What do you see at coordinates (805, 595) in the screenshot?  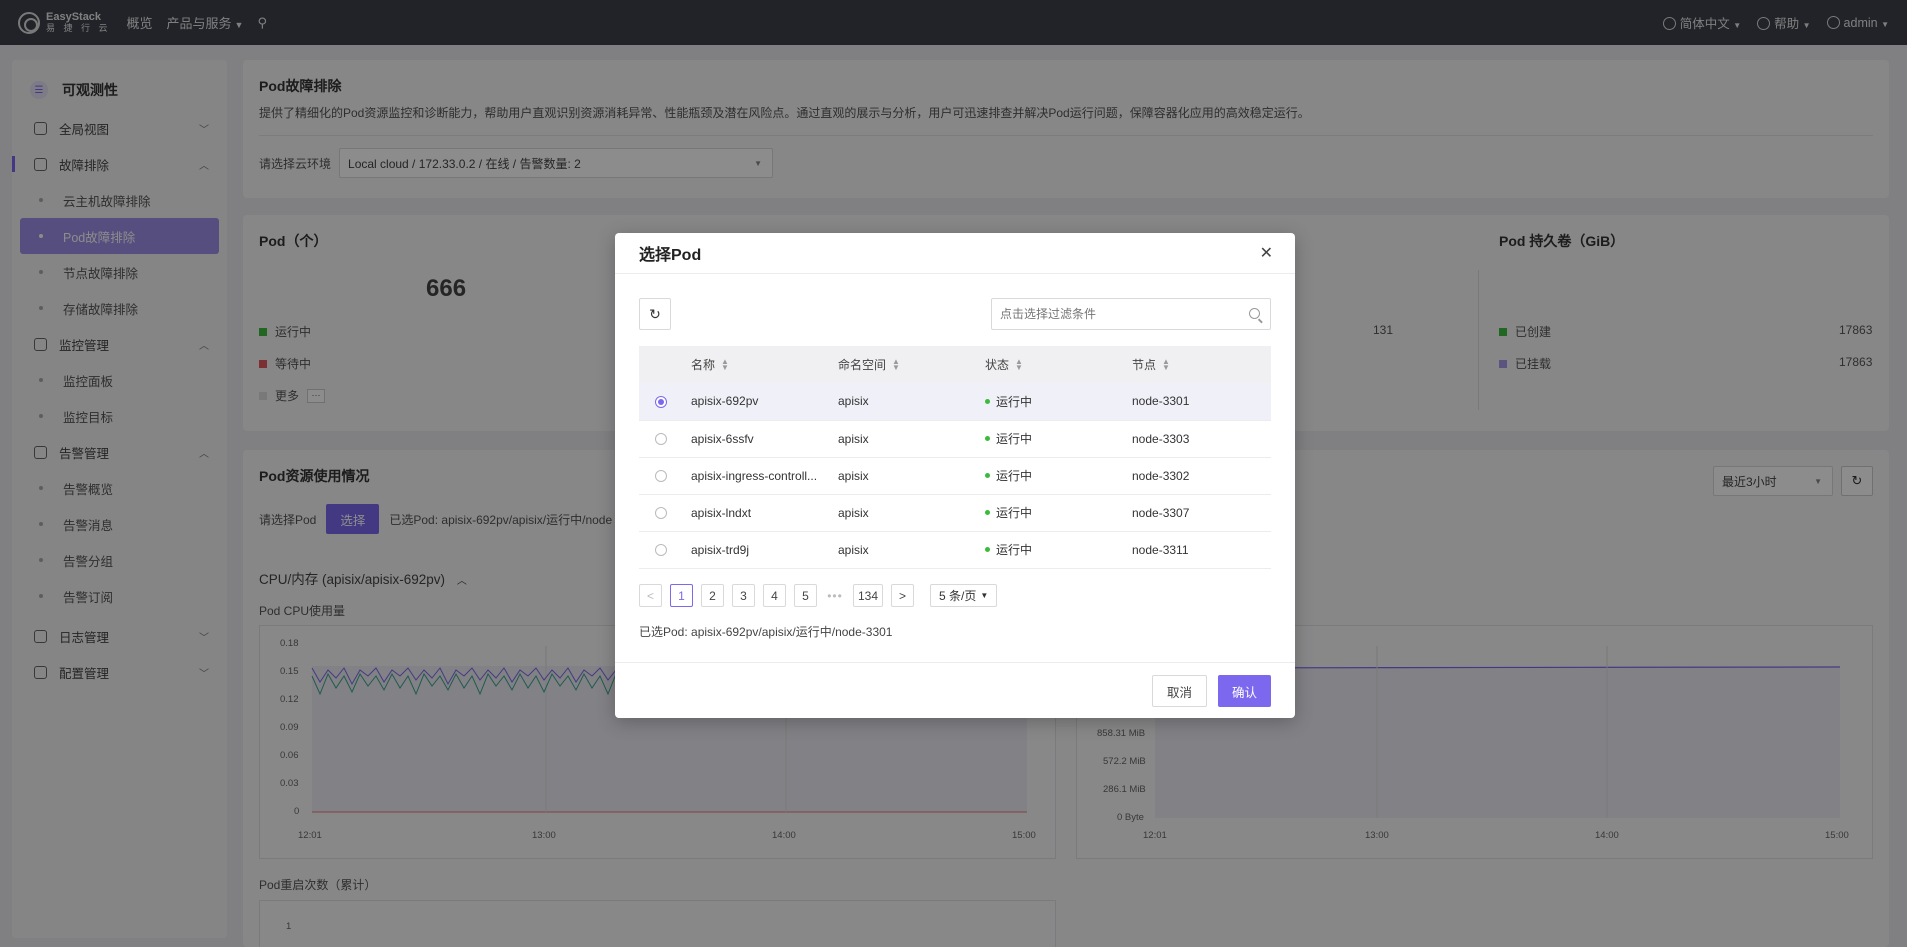 I see `page-button: 5` at bounding box center [805, 595].